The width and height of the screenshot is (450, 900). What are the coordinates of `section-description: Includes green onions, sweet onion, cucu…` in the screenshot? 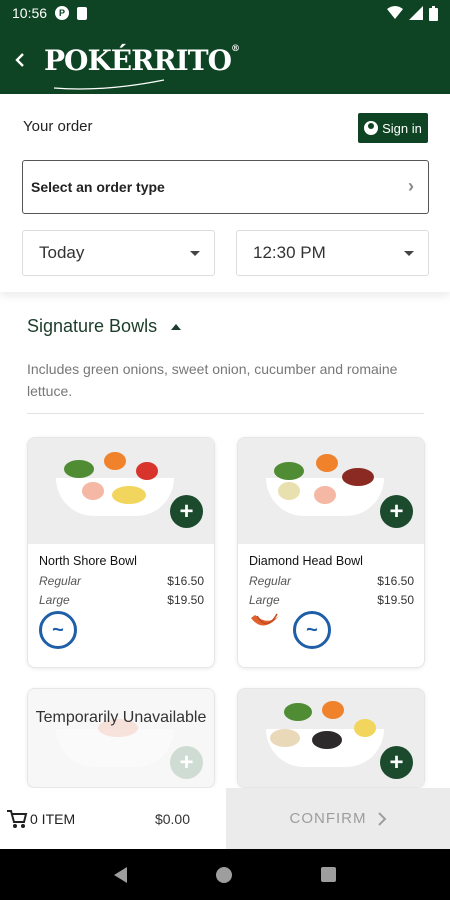 It's located at (212, 380).